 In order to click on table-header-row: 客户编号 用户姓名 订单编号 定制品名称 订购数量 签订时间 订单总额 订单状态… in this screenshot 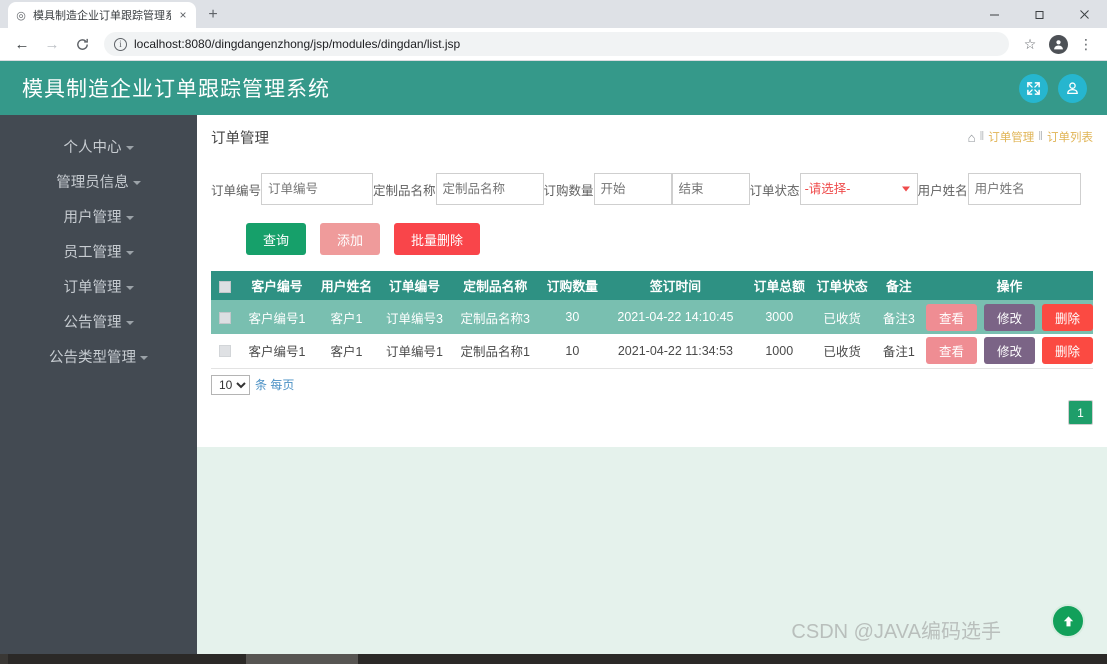, I will do `click(652, 285)`.